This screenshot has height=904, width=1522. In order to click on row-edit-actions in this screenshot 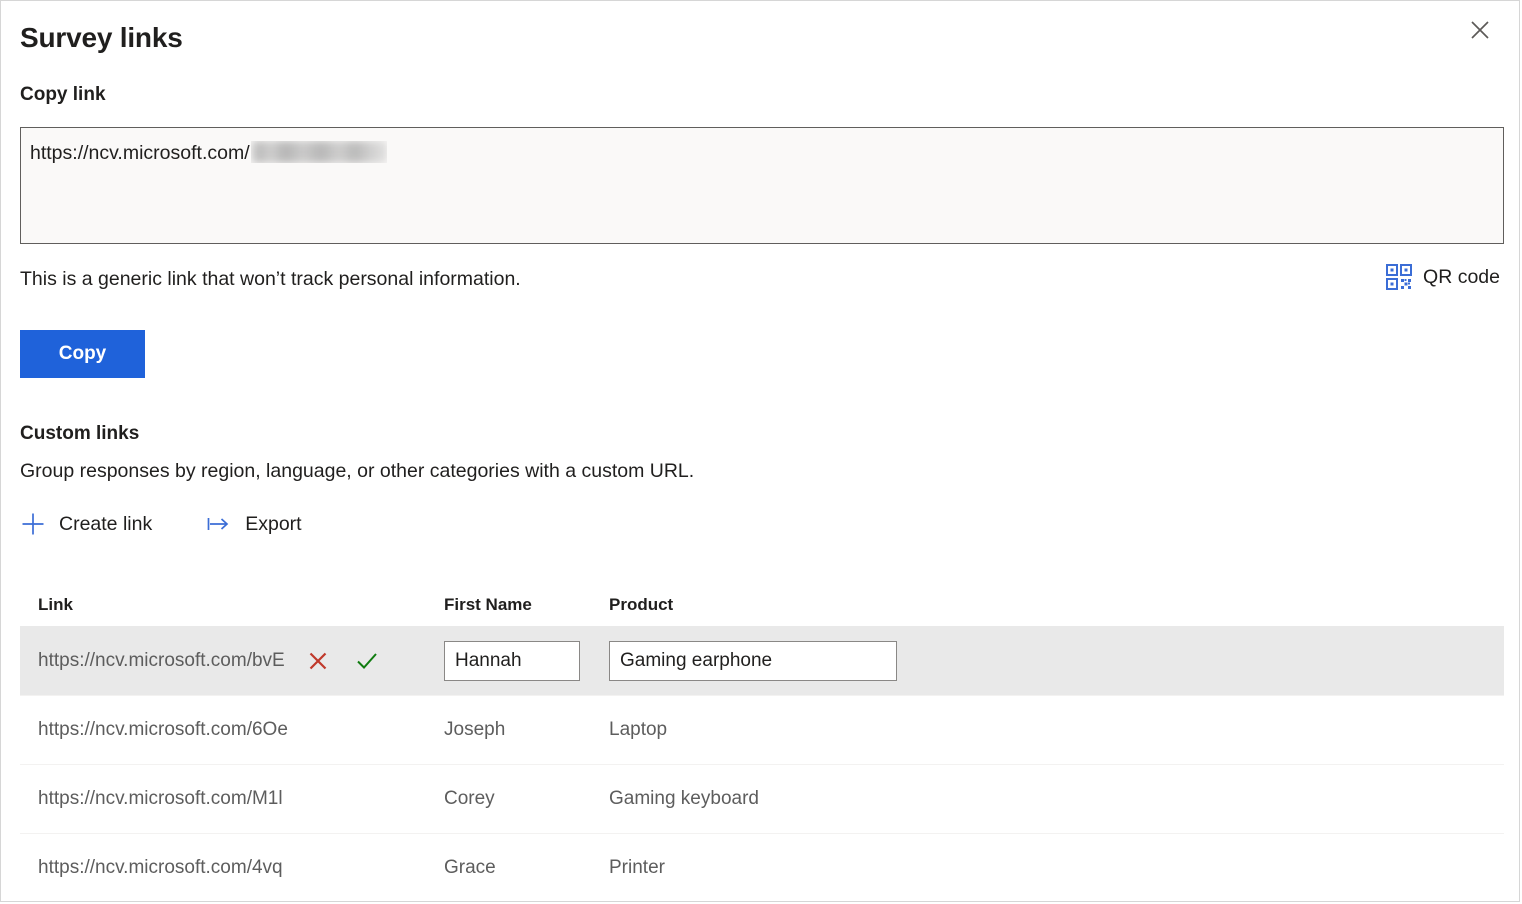, I will do `click(342, 661)`.